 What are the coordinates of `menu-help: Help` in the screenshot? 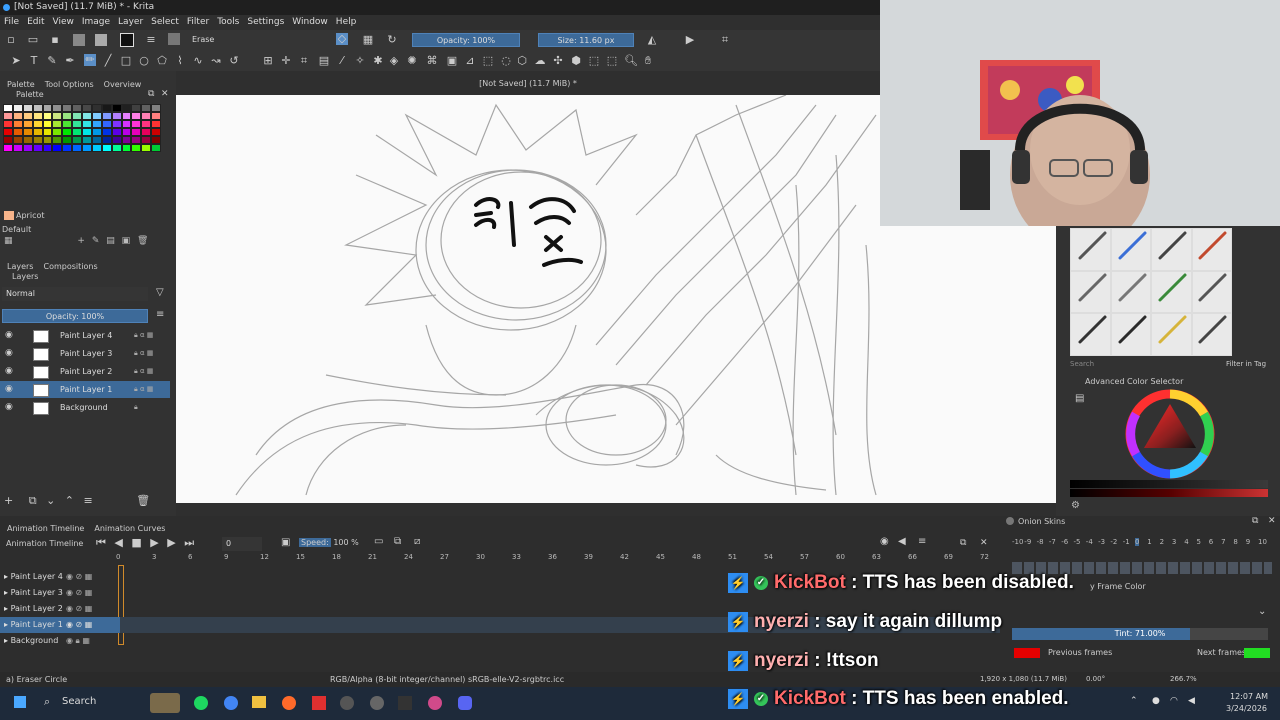 It's located at (346, 22).